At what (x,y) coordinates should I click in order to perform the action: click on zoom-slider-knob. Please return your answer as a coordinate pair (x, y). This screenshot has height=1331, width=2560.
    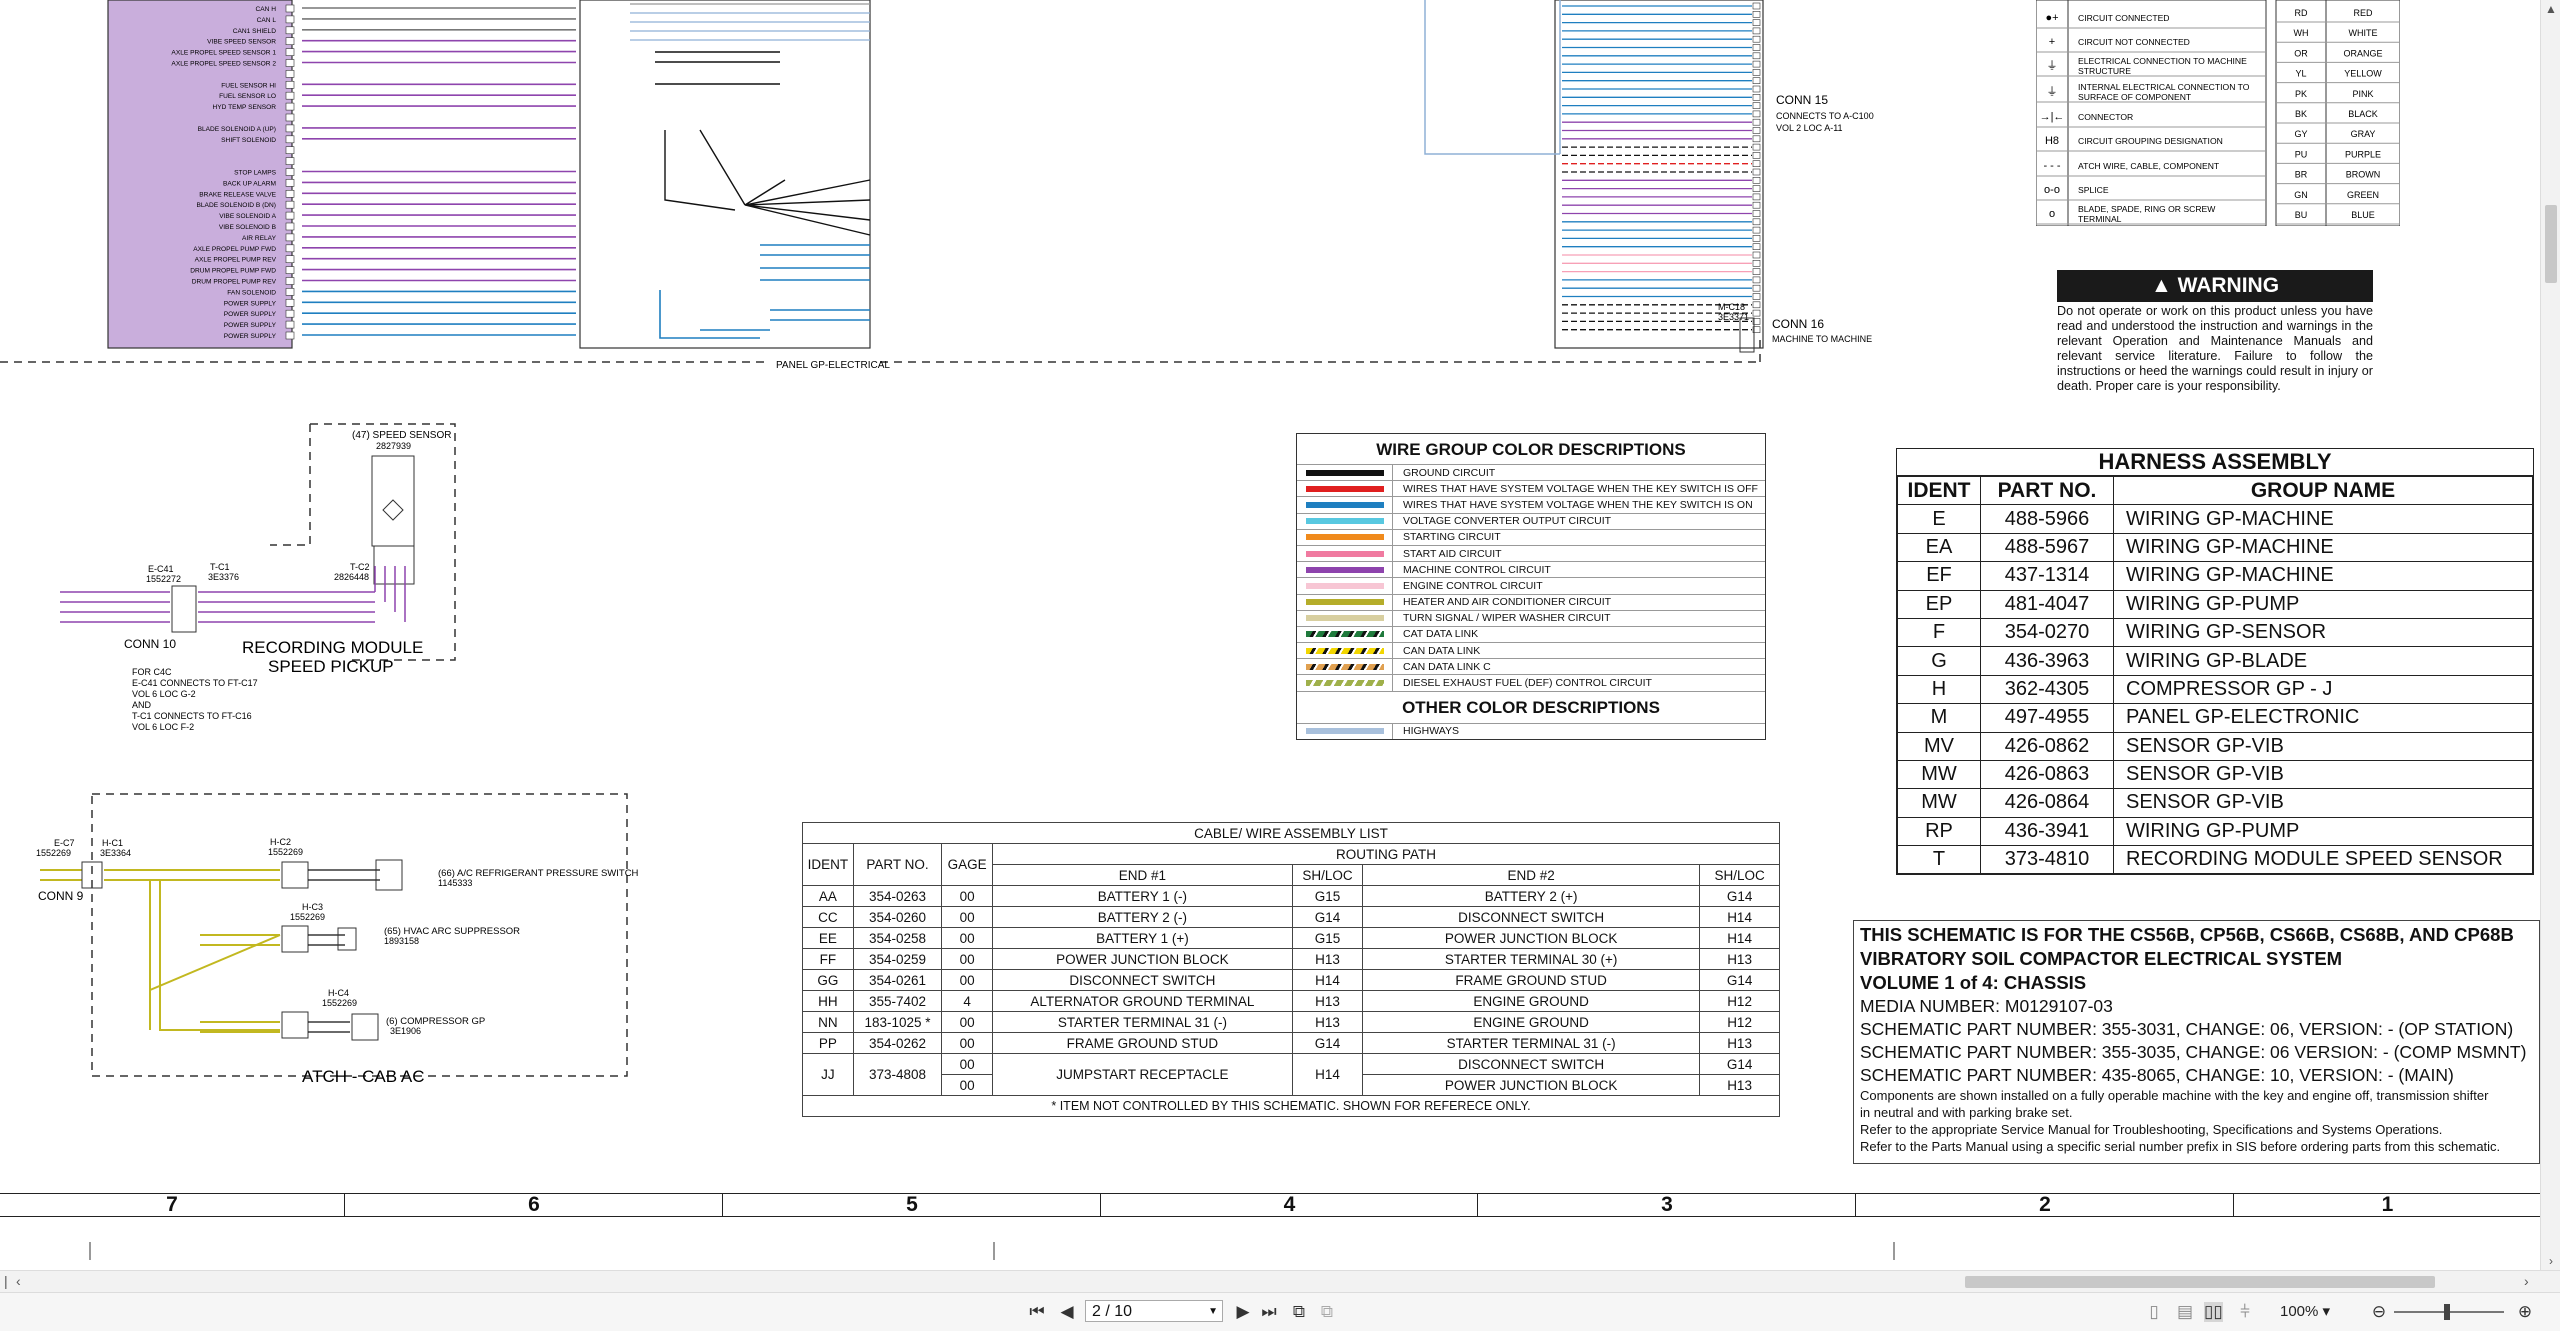
    Looking at the image, I should click on (2447, 1312).